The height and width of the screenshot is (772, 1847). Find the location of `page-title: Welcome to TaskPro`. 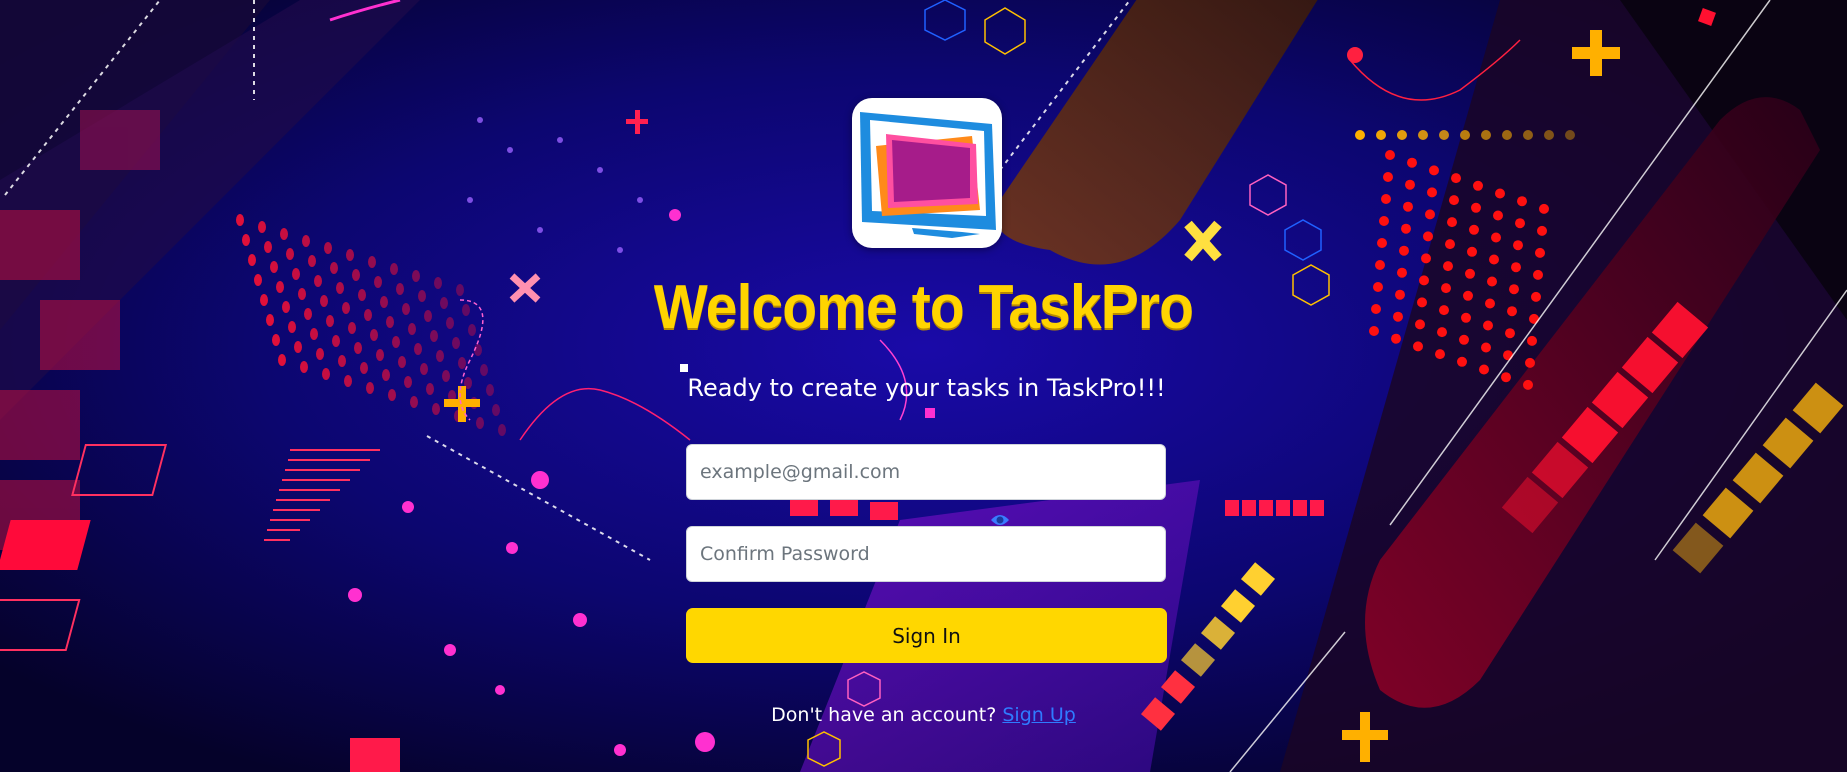

page-title: Welcome to TaskPro is located at coordinates (923, 307).